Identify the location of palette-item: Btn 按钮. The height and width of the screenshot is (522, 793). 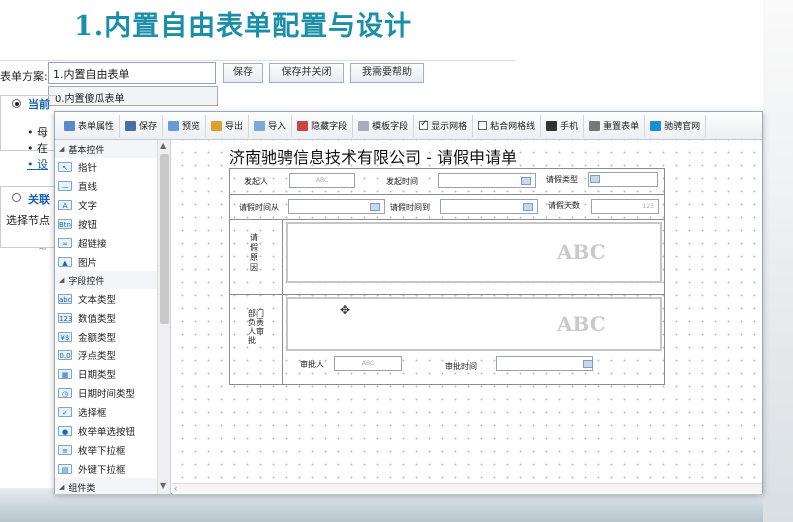
(112, 224).